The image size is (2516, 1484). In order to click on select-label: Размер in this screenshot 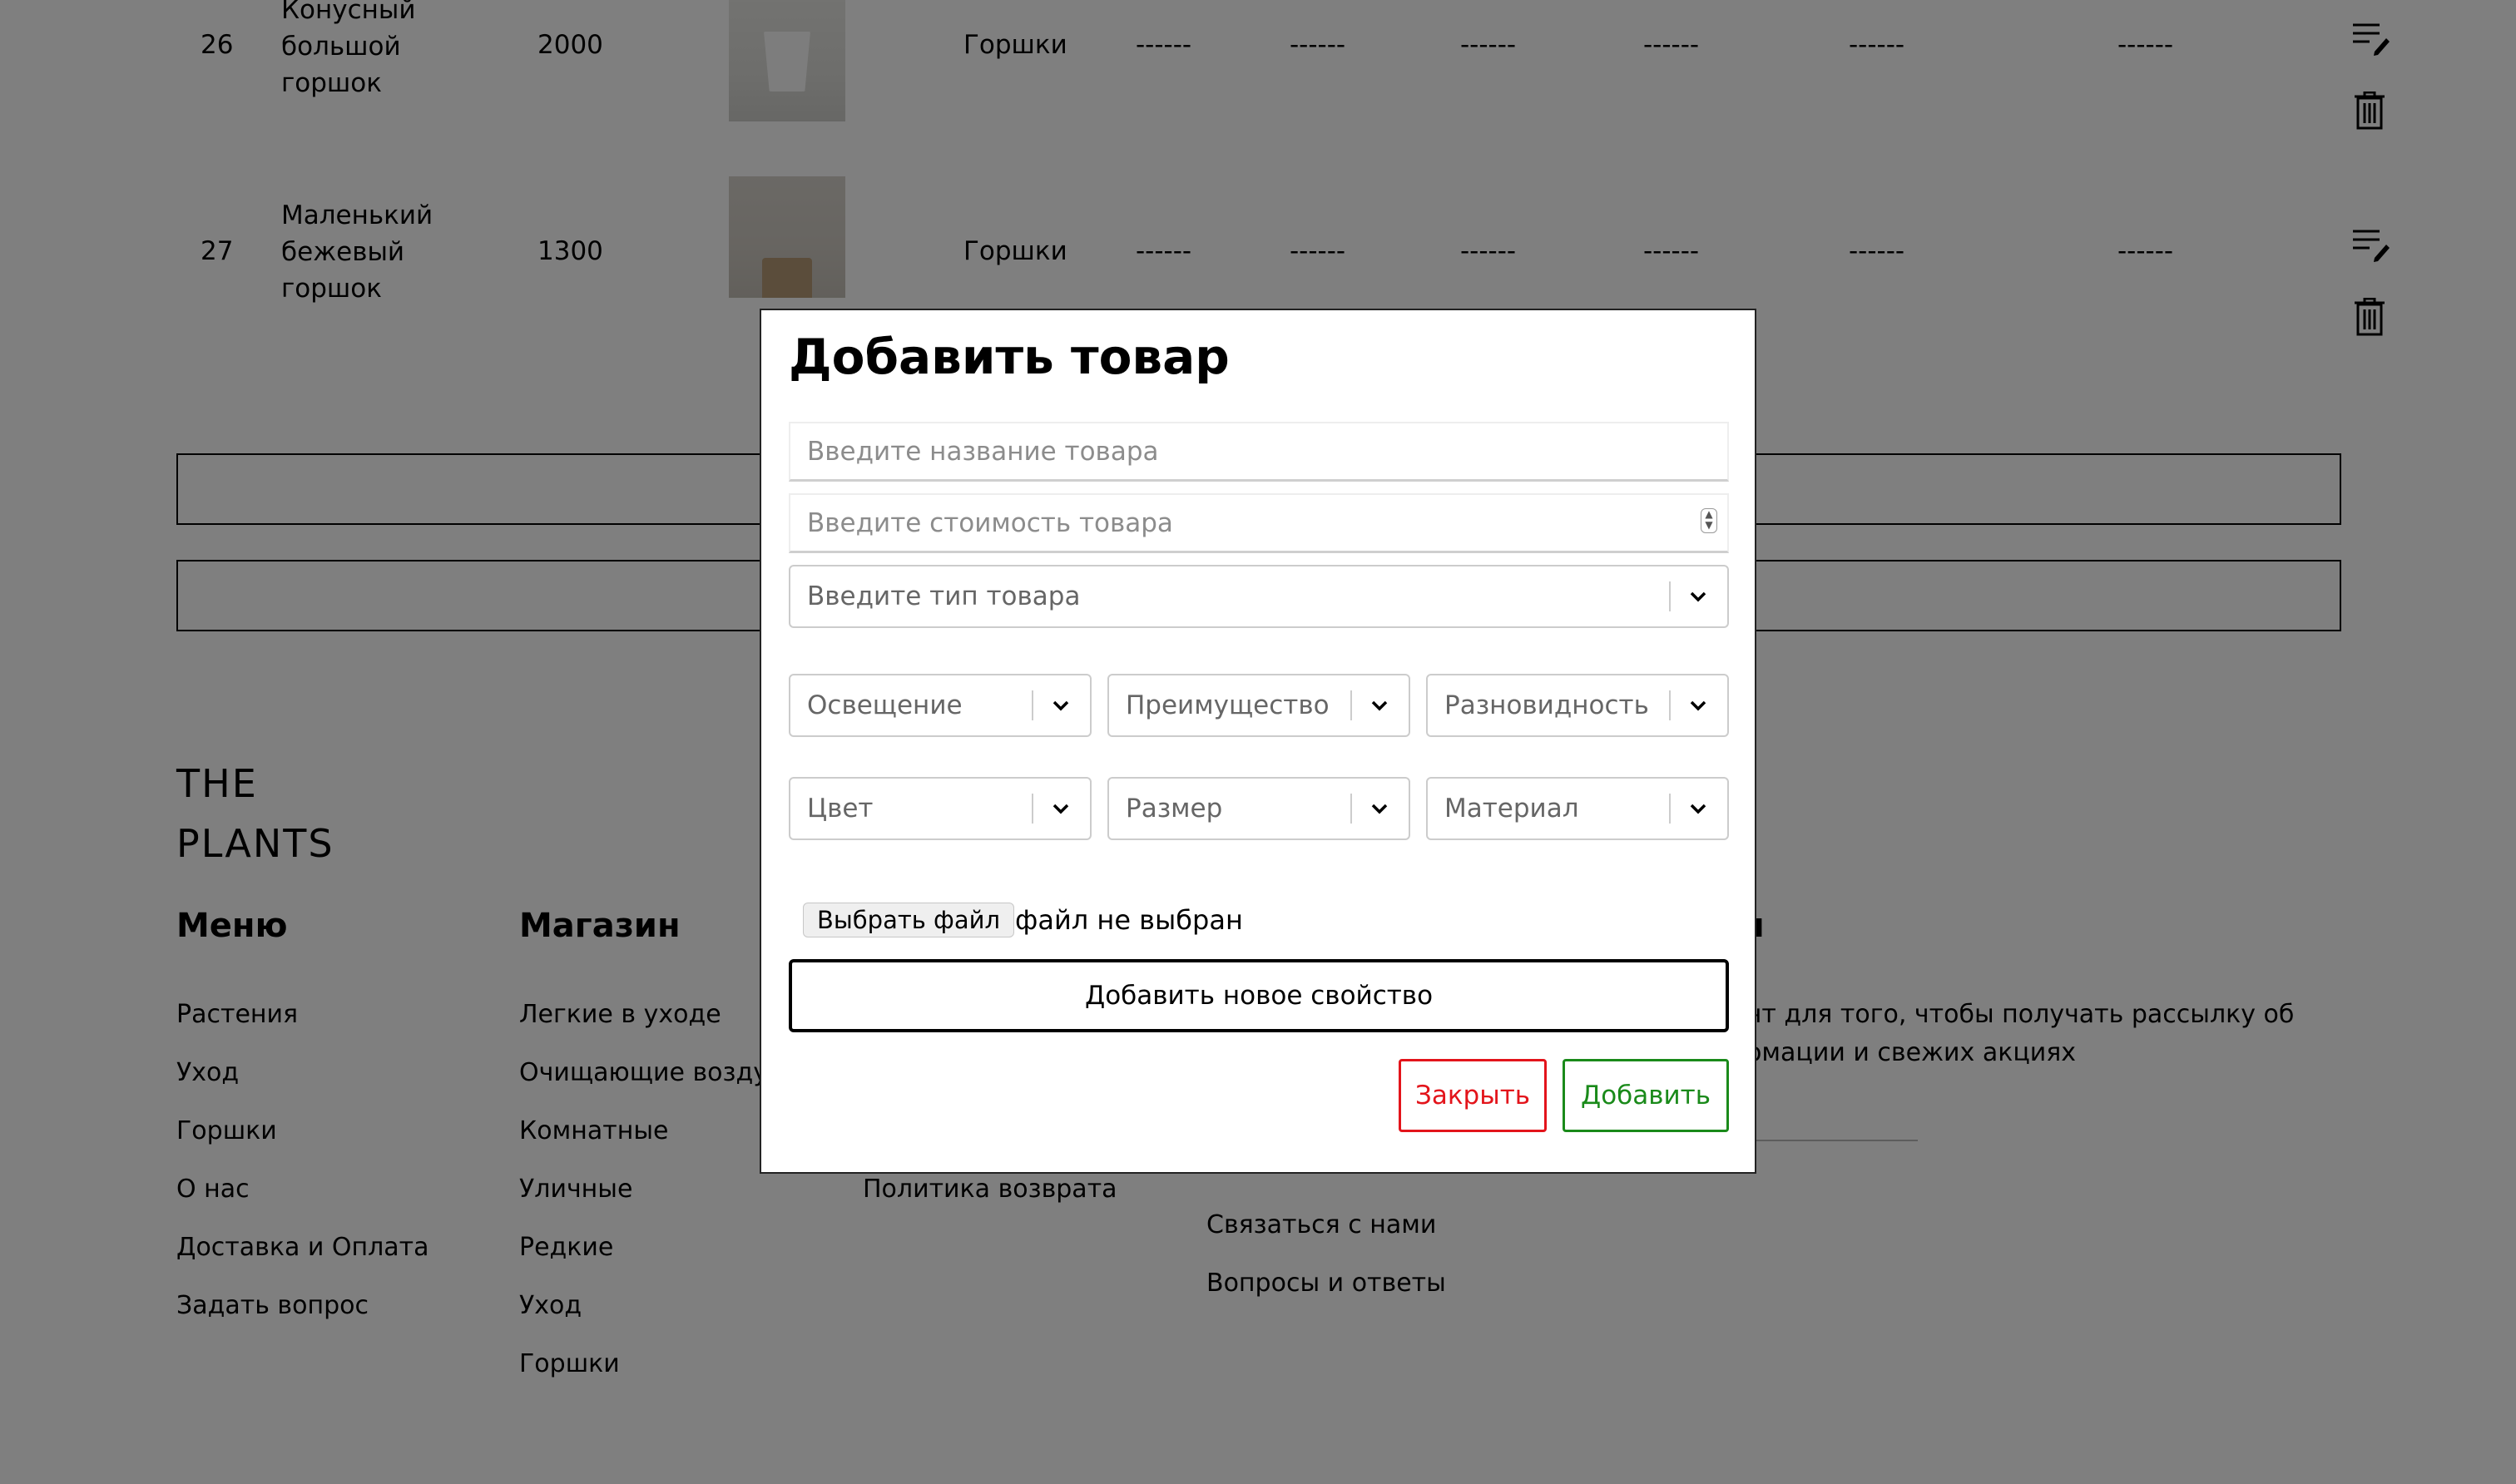, I will do `click(1174, 809)`.